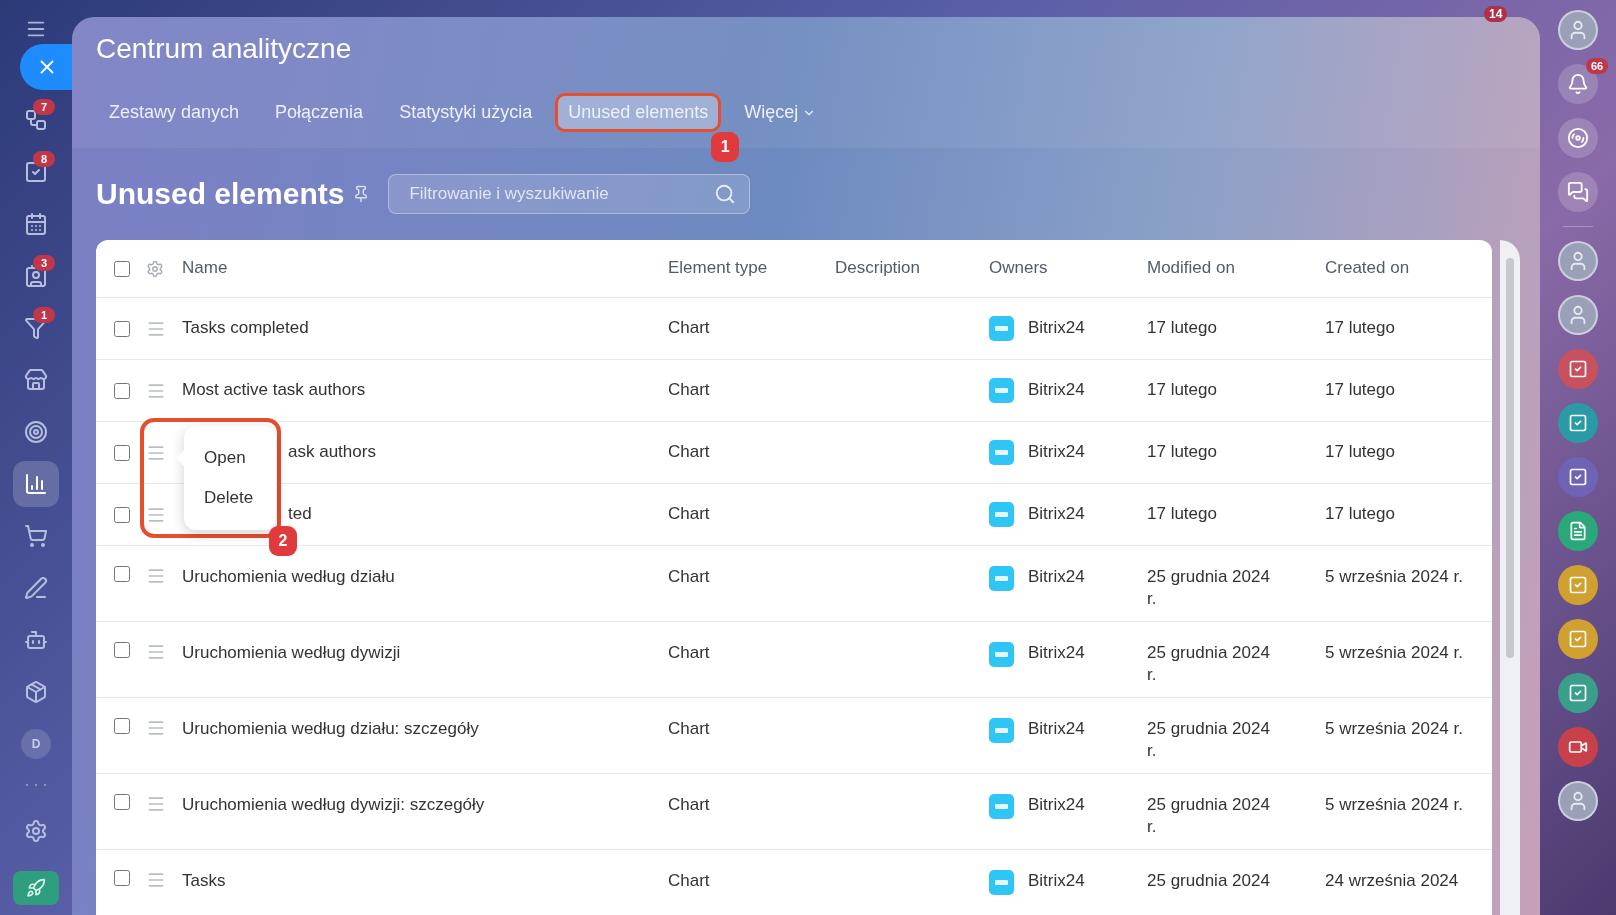 The height and width of the screenshot is (915, 1616). I want to click on column-header: Modified on, so click(1191, 268).